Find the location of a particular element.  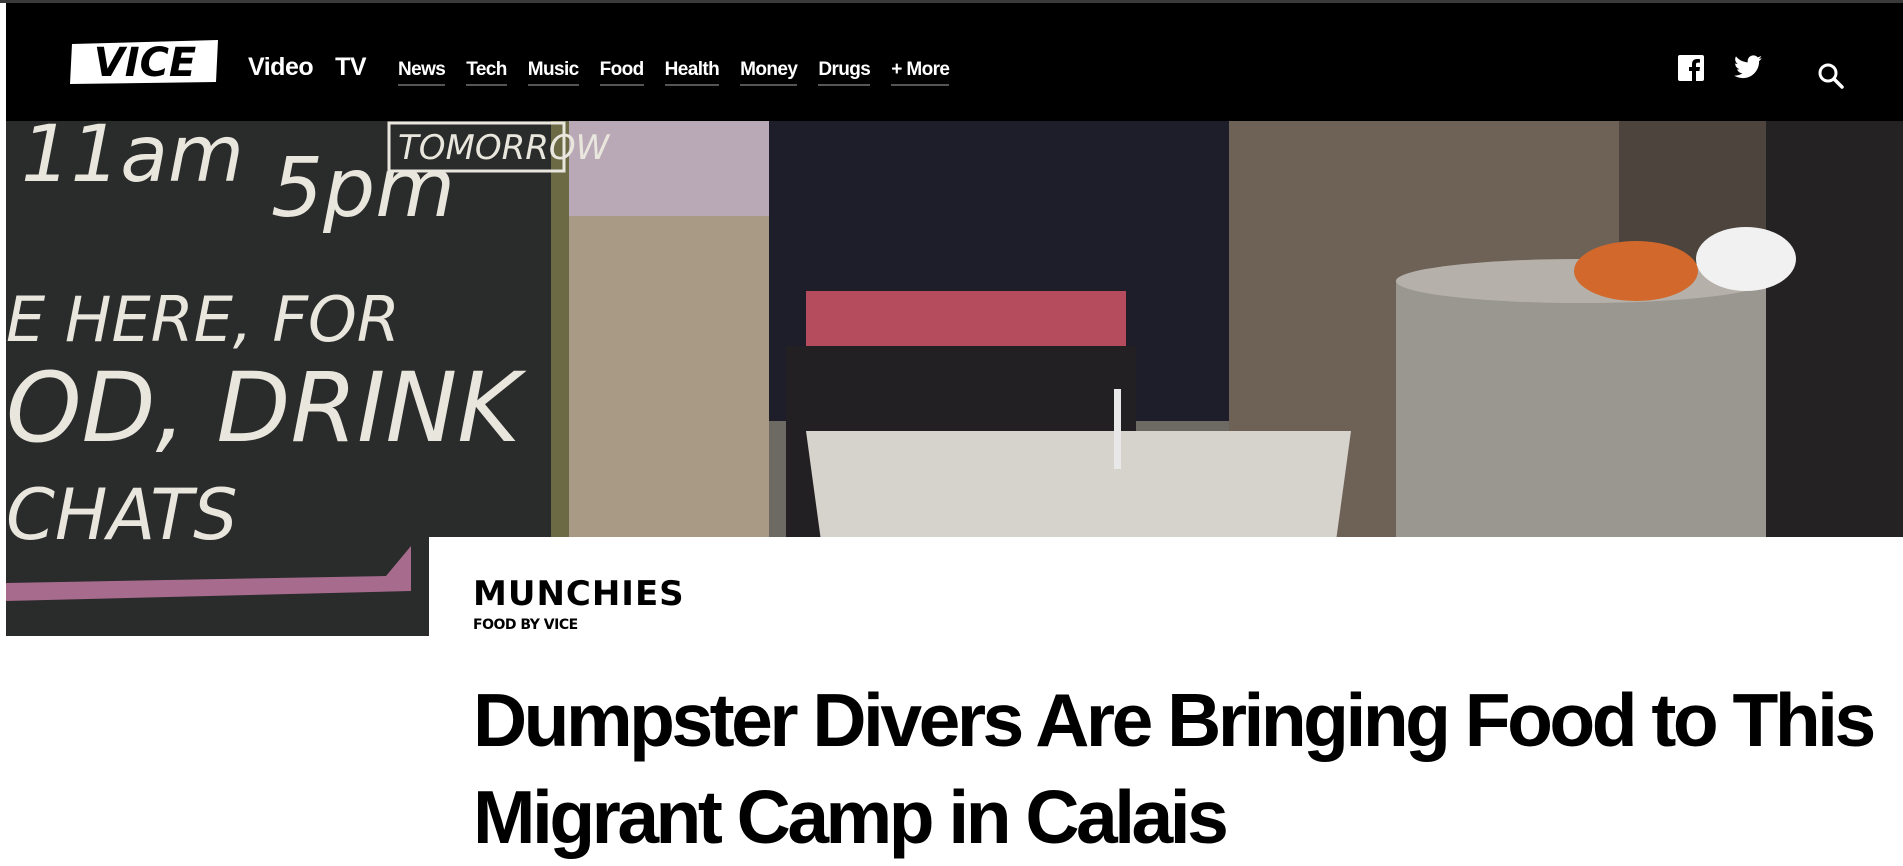

chalk-line-1: 11am is located at coordinates (132, 160).